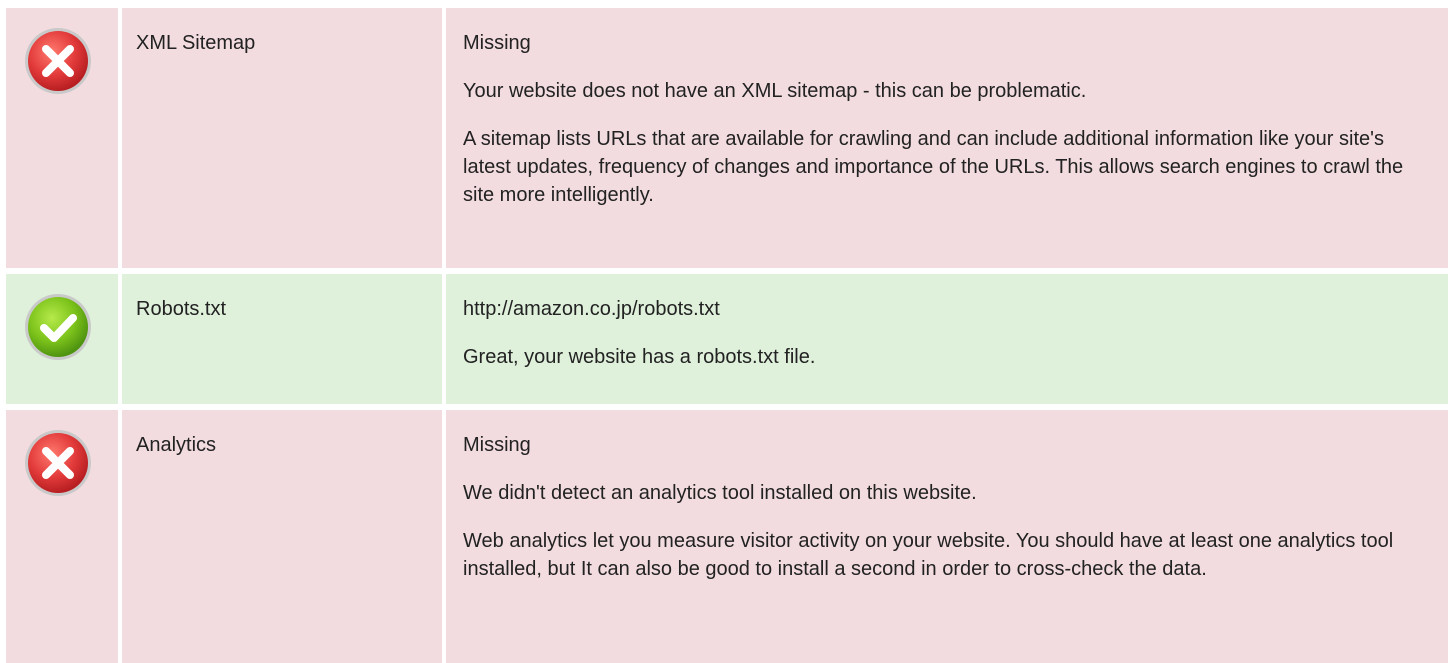 Image resolution: width=1448 pixels, height=663 pixels. Describe the element at coordinates (282, 138) in the screenshot. I see `check-name-cell: XML Sitemap` at that location.